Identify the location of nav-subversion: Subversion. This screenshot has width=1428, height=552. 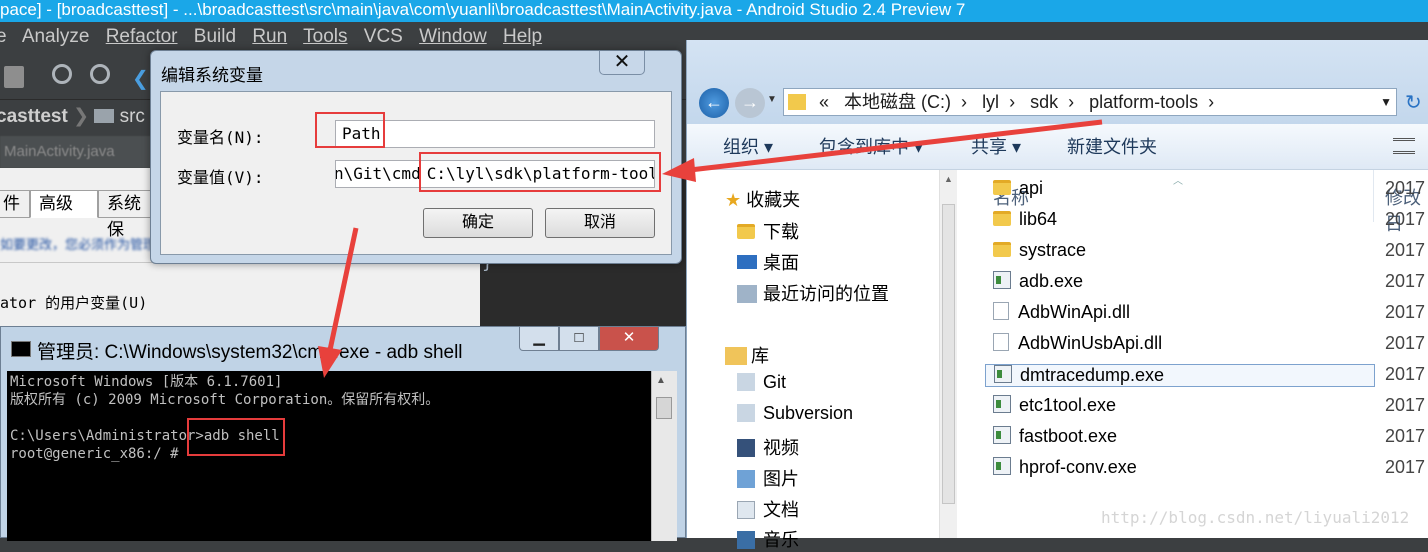
(795, 413).